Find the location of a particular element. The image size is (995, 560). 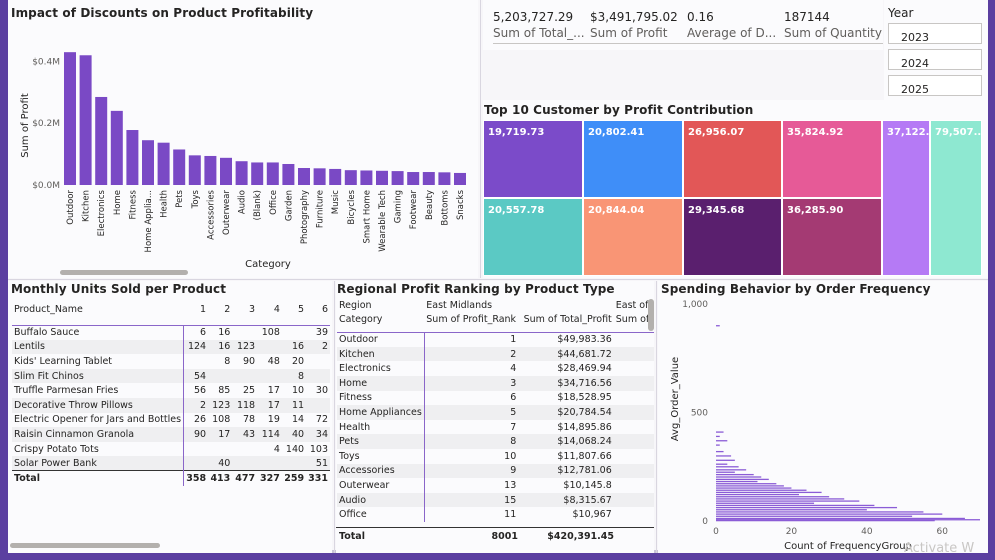

table-row: Decorative Throw Pillows 2 123 118 17 11 is located at coordinates (171, 405).